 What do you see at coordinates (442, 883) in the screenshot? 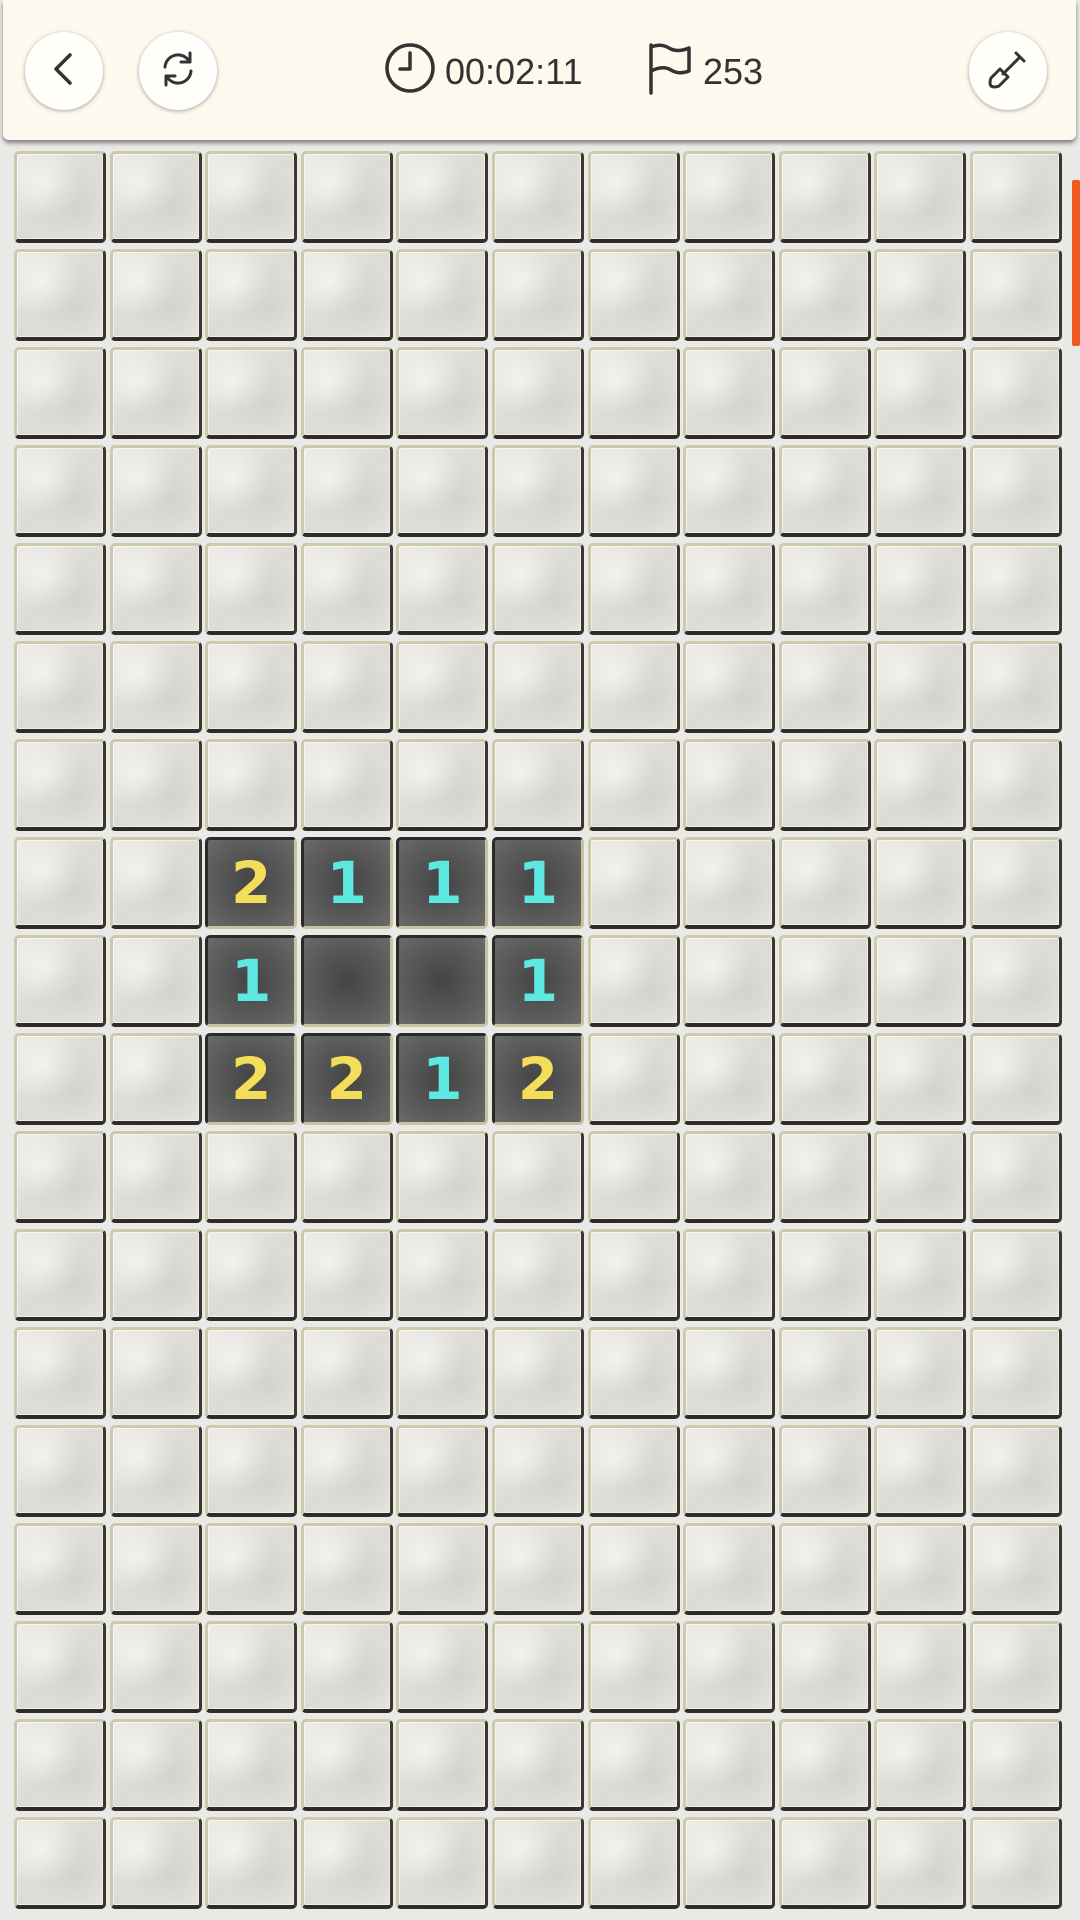
I see `revealed-cell: 1` at bounding box center [442, 883].